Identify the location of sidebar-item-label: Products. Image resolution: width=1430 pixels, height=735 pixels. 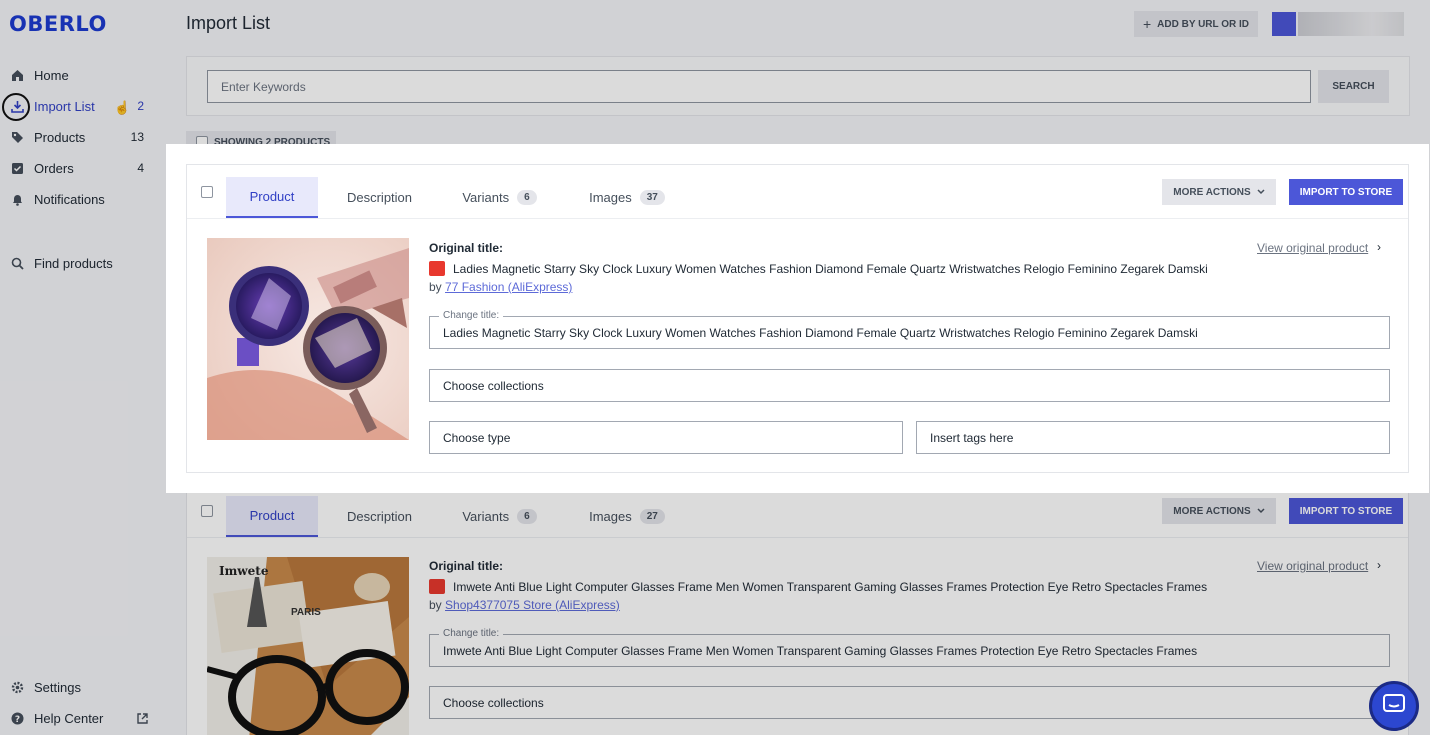
(60, 137).